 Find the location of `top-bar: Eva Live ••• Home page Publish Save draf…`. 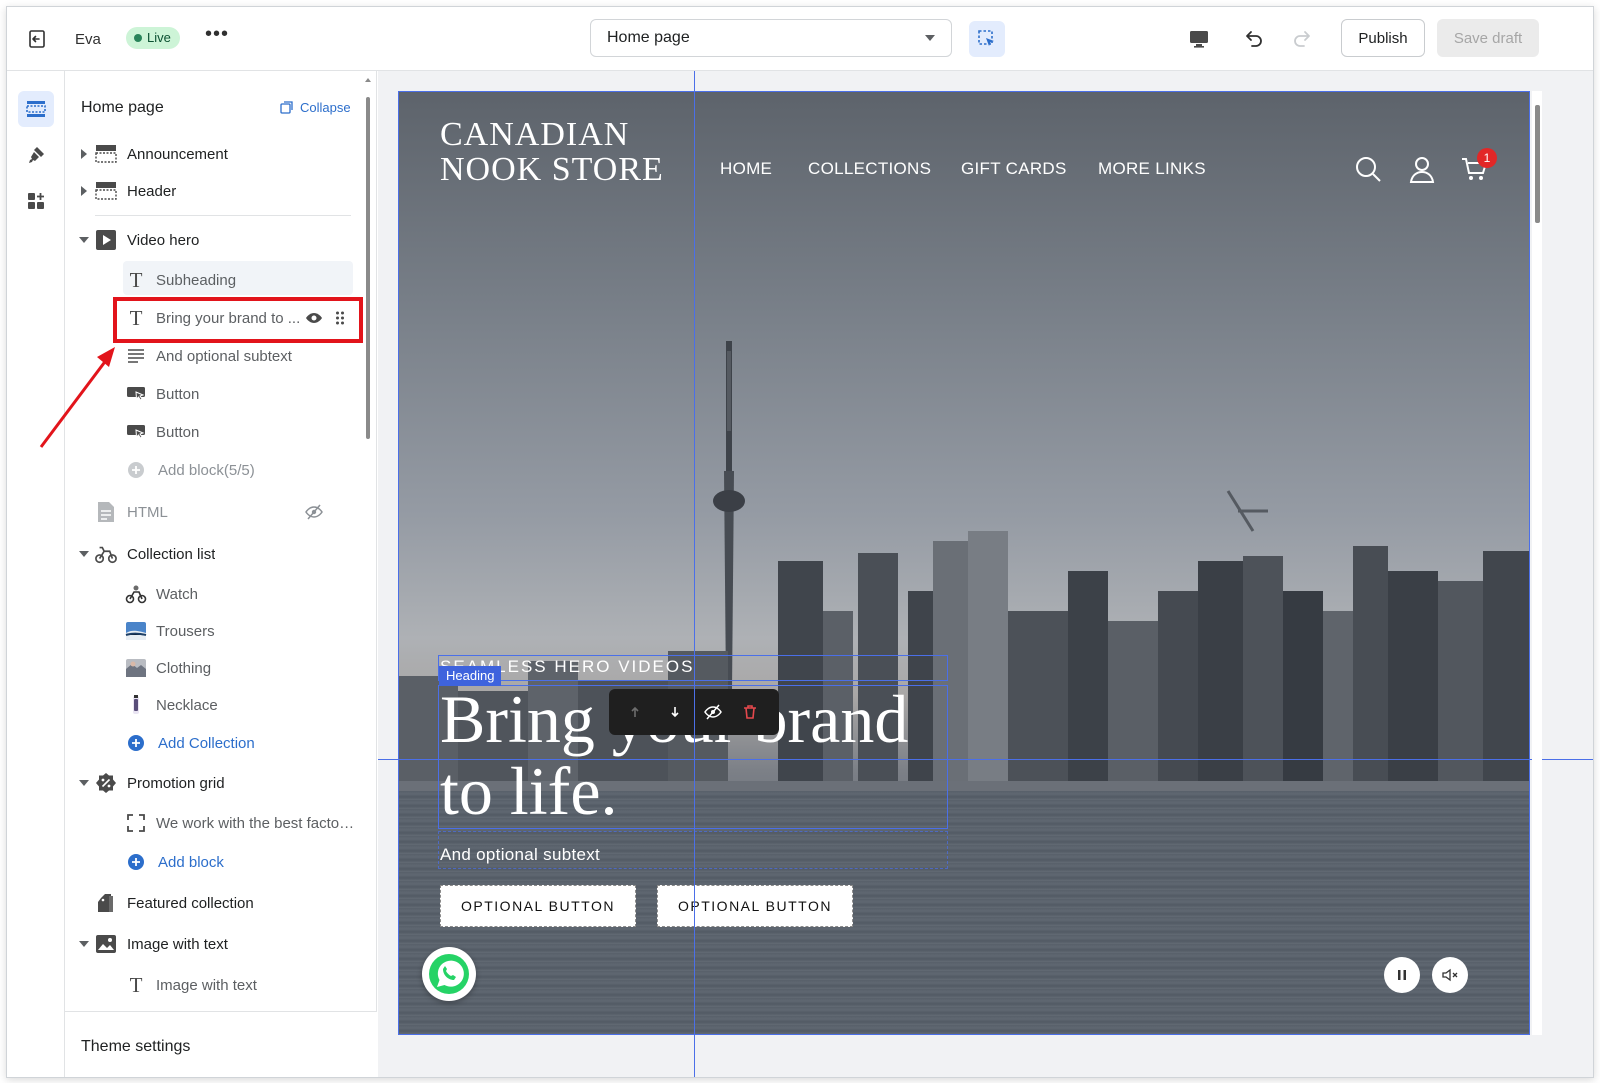

top-bar: Eva Live ••• Home page Publish Save draf… is located at coordinates (800, 39).